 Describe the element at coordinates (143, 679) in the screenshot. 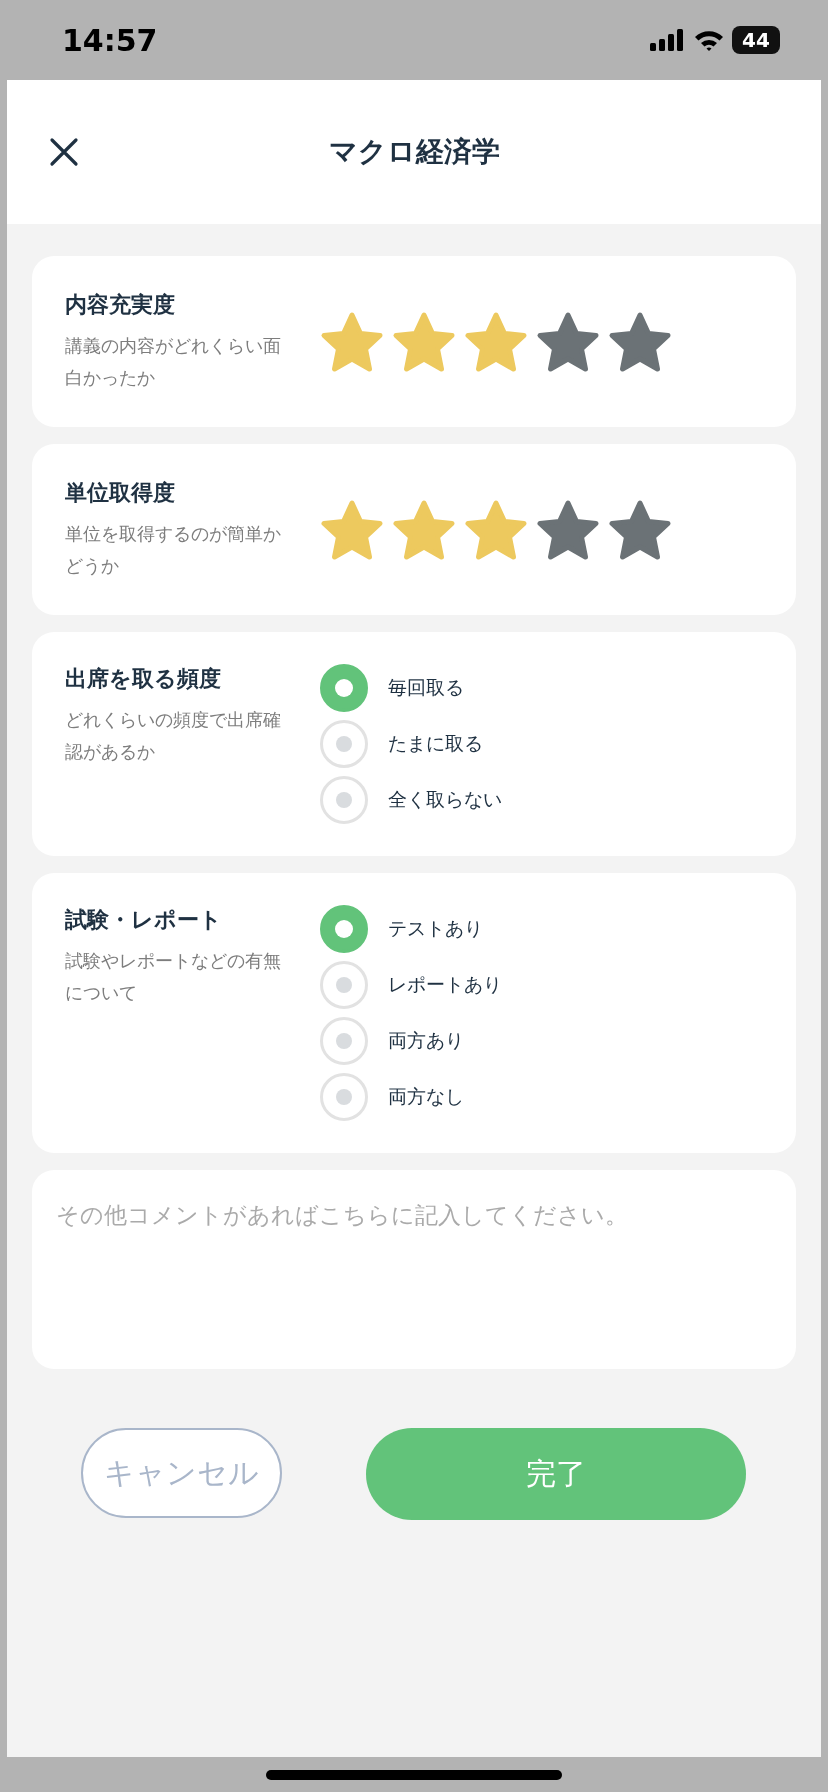

I see `question-title: 出席を取る頻度` at that location.